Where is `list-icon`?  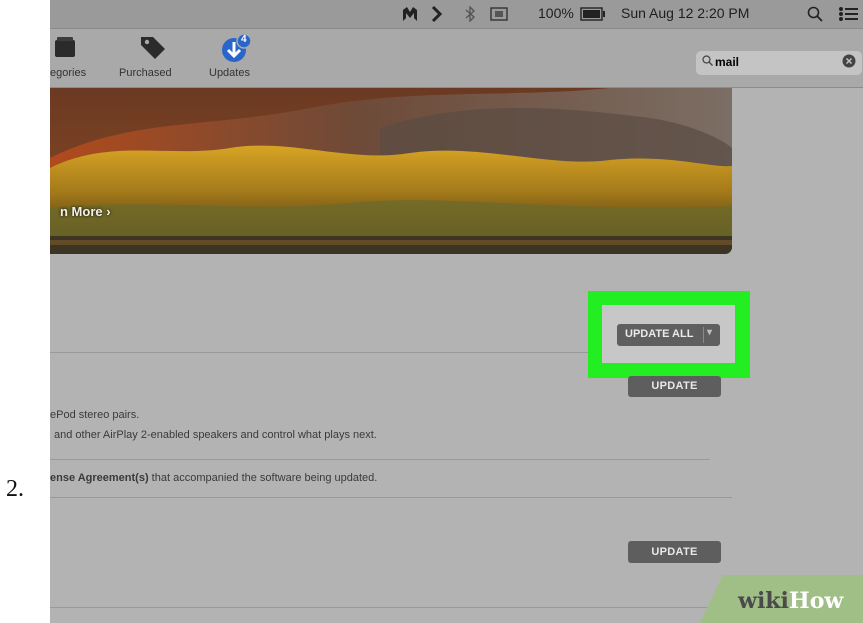
list-icon is located at coordinates (848, 15).